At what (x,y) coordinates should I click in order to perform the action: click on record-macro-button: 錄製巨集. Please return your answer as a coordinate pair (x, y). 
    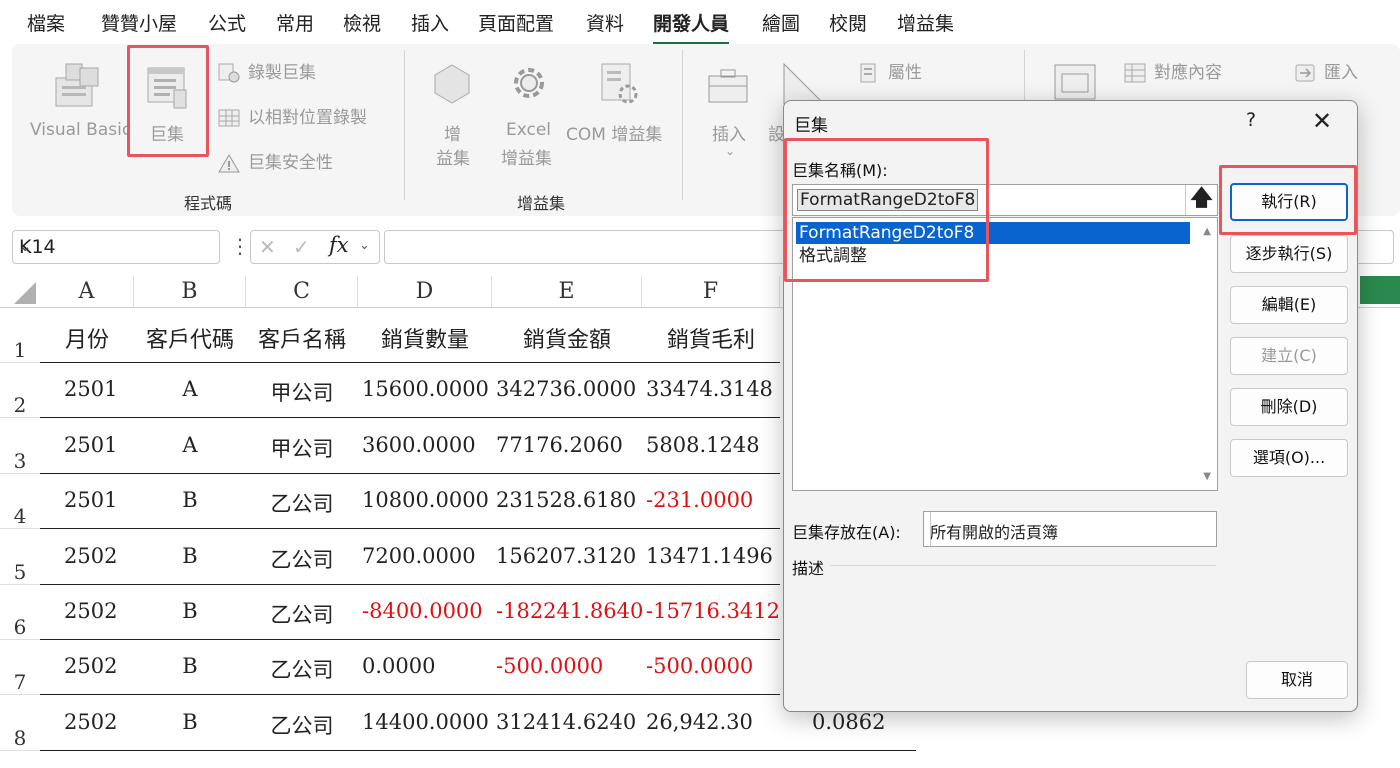
    Looking at the image, I should click on (267, 70).